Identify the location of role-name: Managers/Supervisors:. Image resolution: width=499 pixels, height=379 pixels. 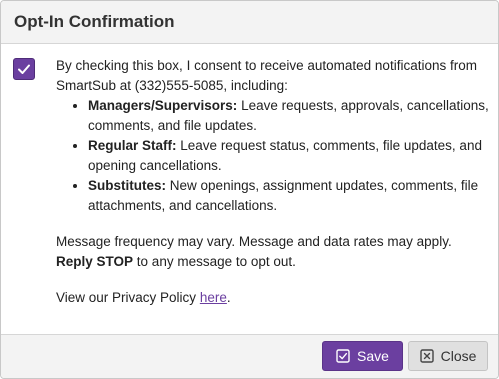
(163, 105).